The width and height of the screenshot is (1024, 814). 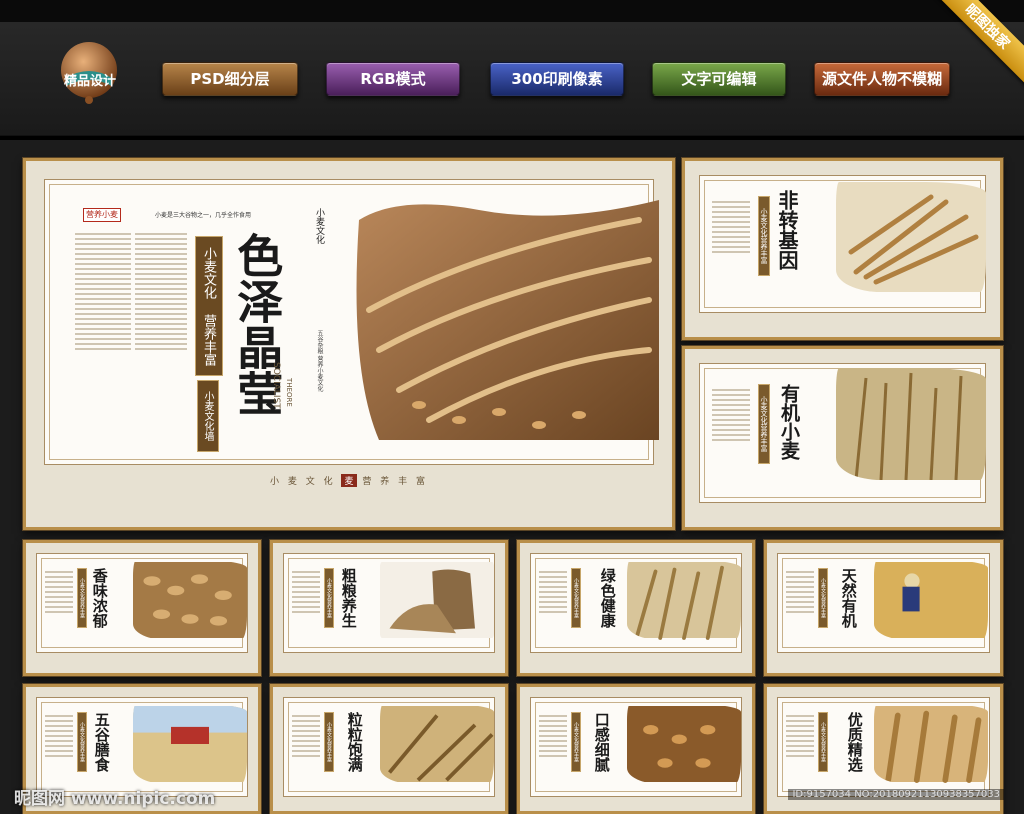 I want to click on bottom-text-2: 营 养 丰 富, so click(x=395, y=482).